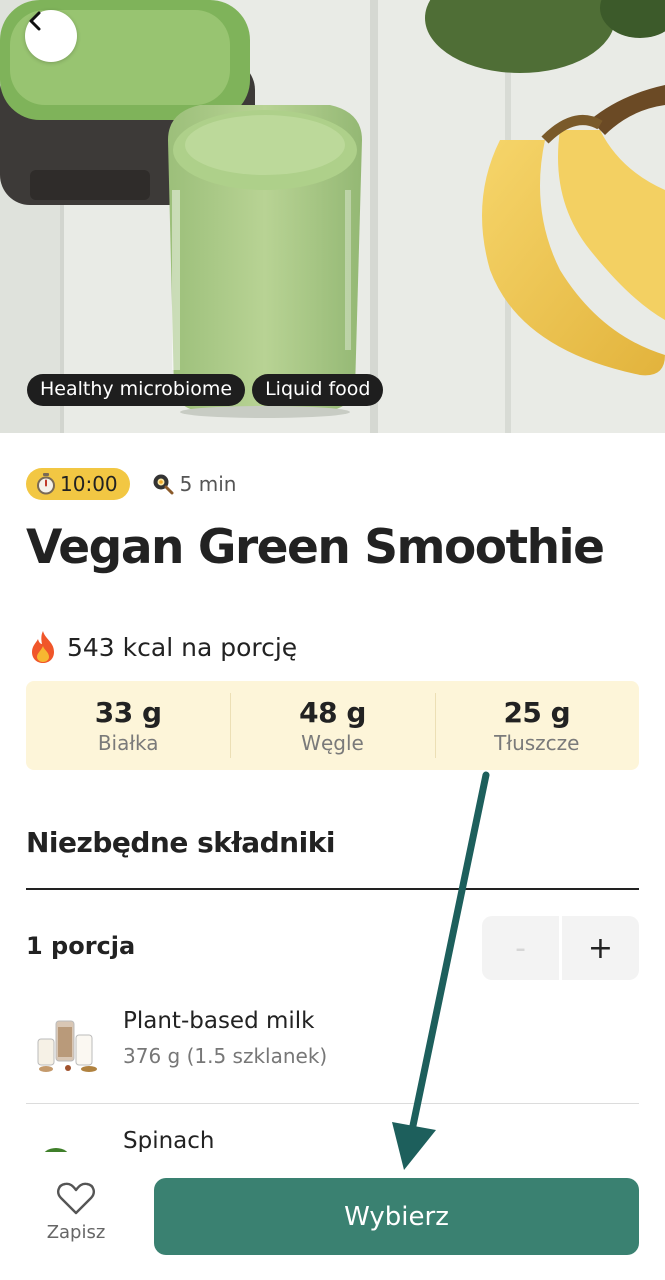  I want to click on calories-text: 543 kcal na porcję, so click(182, 647).